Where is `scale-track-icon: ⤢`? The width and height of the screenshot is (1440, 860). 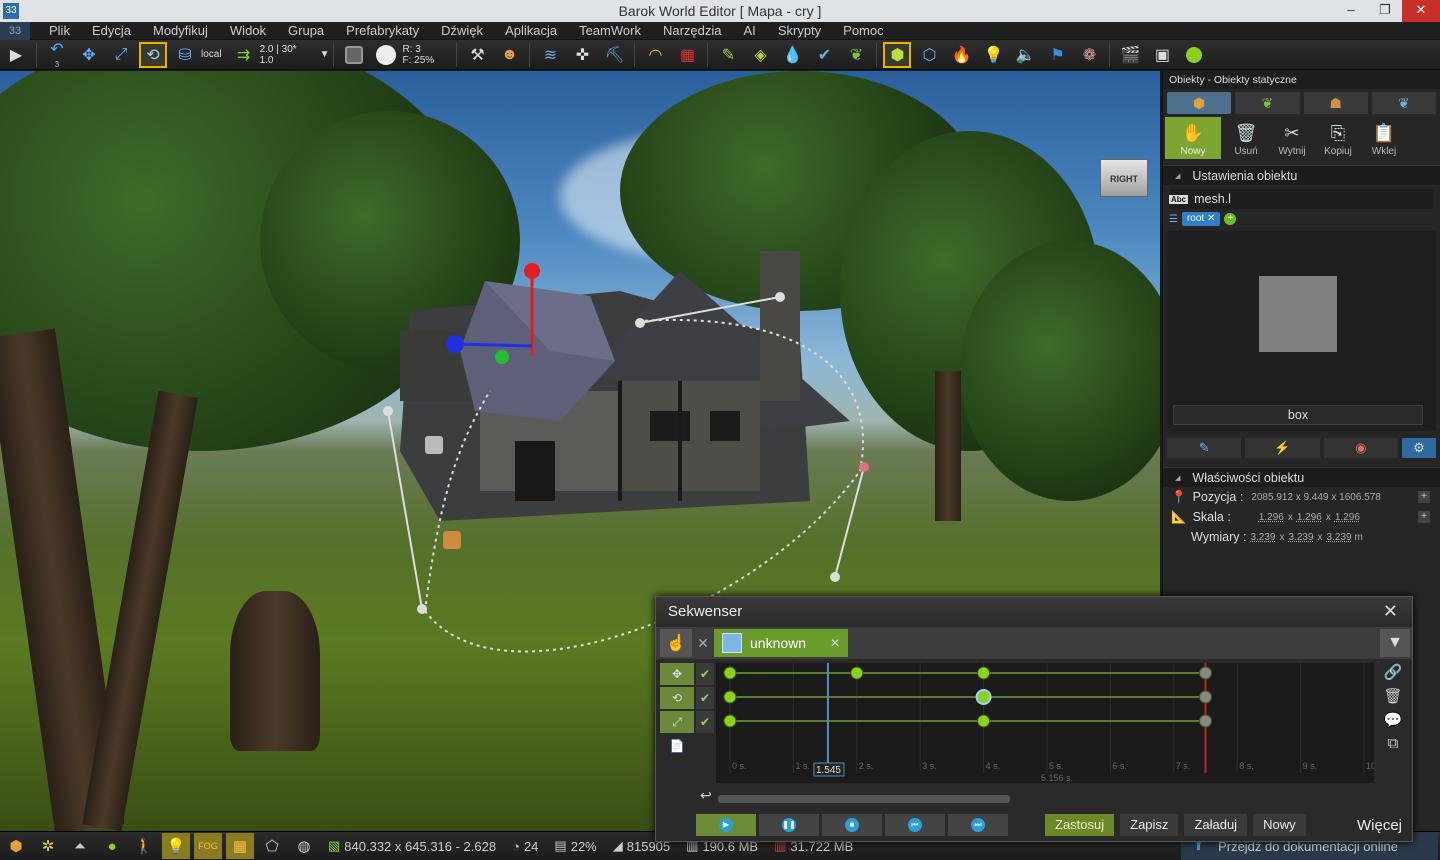 scale-track-icon: ⤢ is located at coordinates (677, 722).